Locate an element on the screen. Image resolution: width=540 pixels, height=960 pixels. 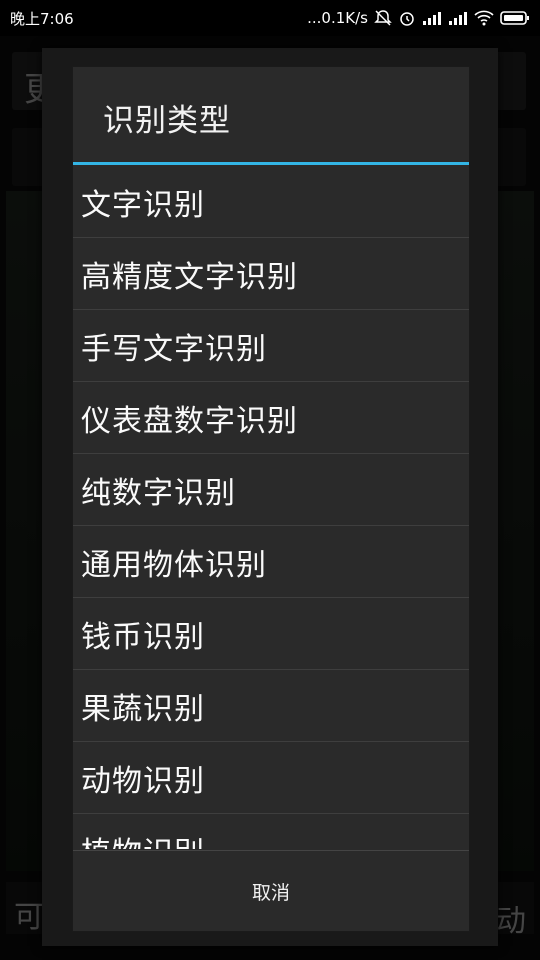
hd-signal-icon is located at coordinates (458, 18).